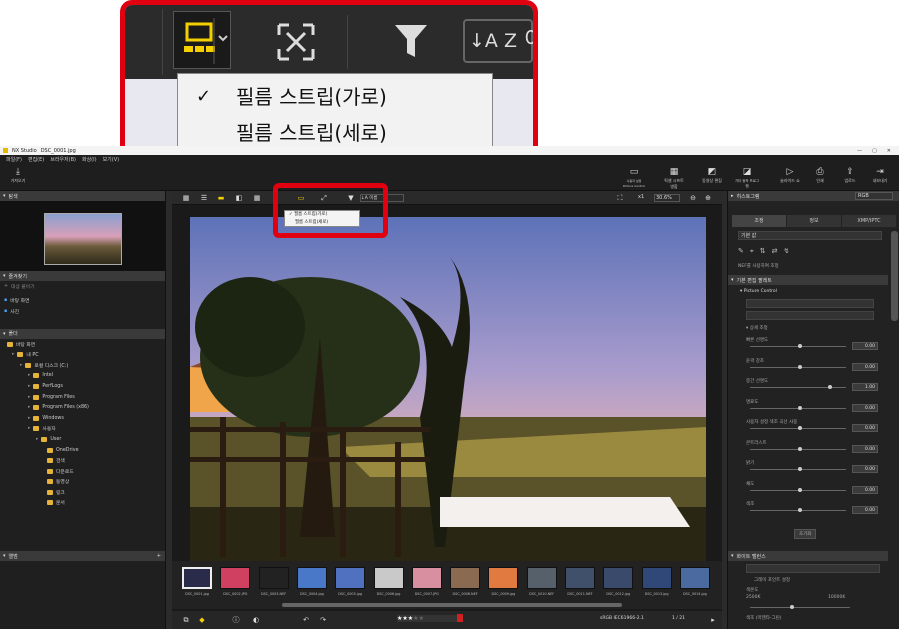 Image resolution: width=899 pixels, height=629 pixels. I want to click on menu-item-filmstrip-vertical: 필름 스트립(세로), so click(336, 133).